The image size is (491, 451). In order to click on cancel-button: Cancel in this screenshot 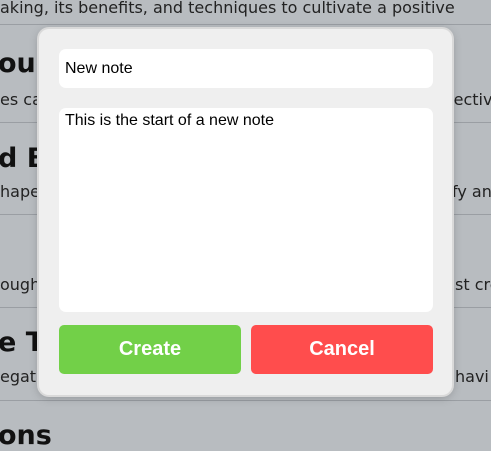, I will do `click(342, 349)`.